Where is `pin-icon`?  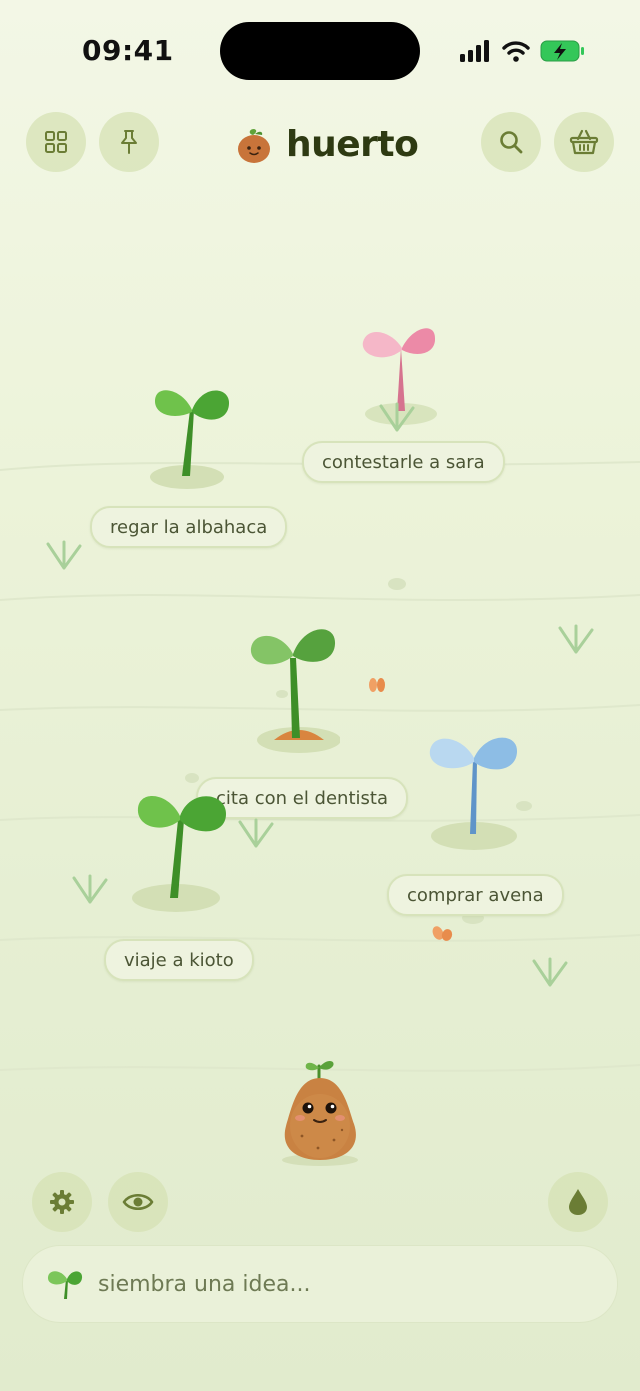
pin-icon is located at coordinates (129, 142).